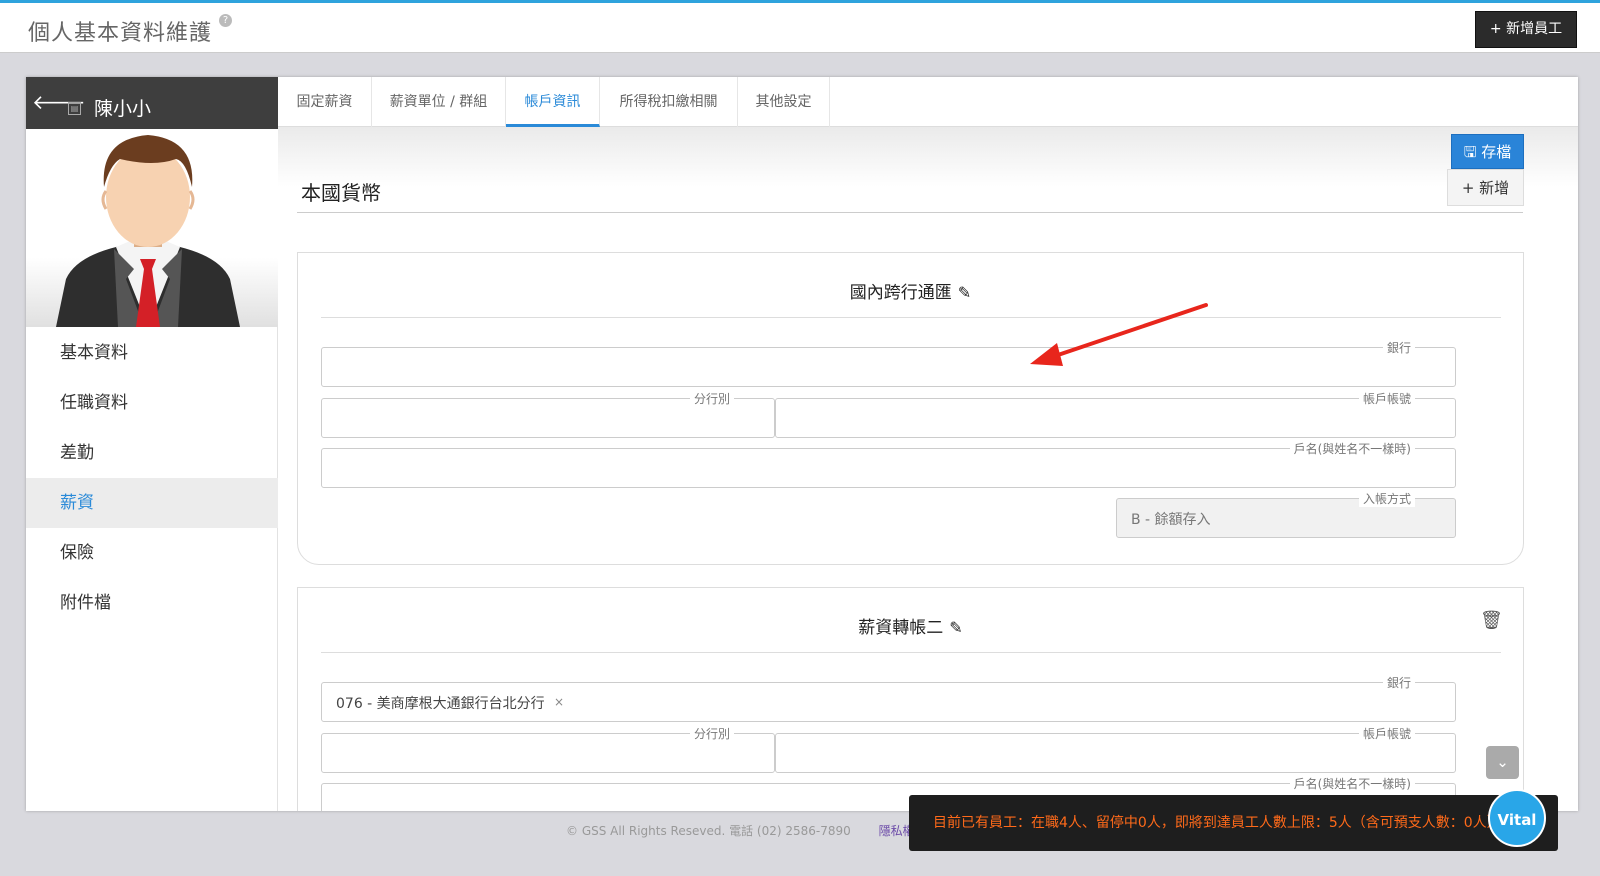  I want to click on scroll-down-button: ⌄, so click(1502, 762).